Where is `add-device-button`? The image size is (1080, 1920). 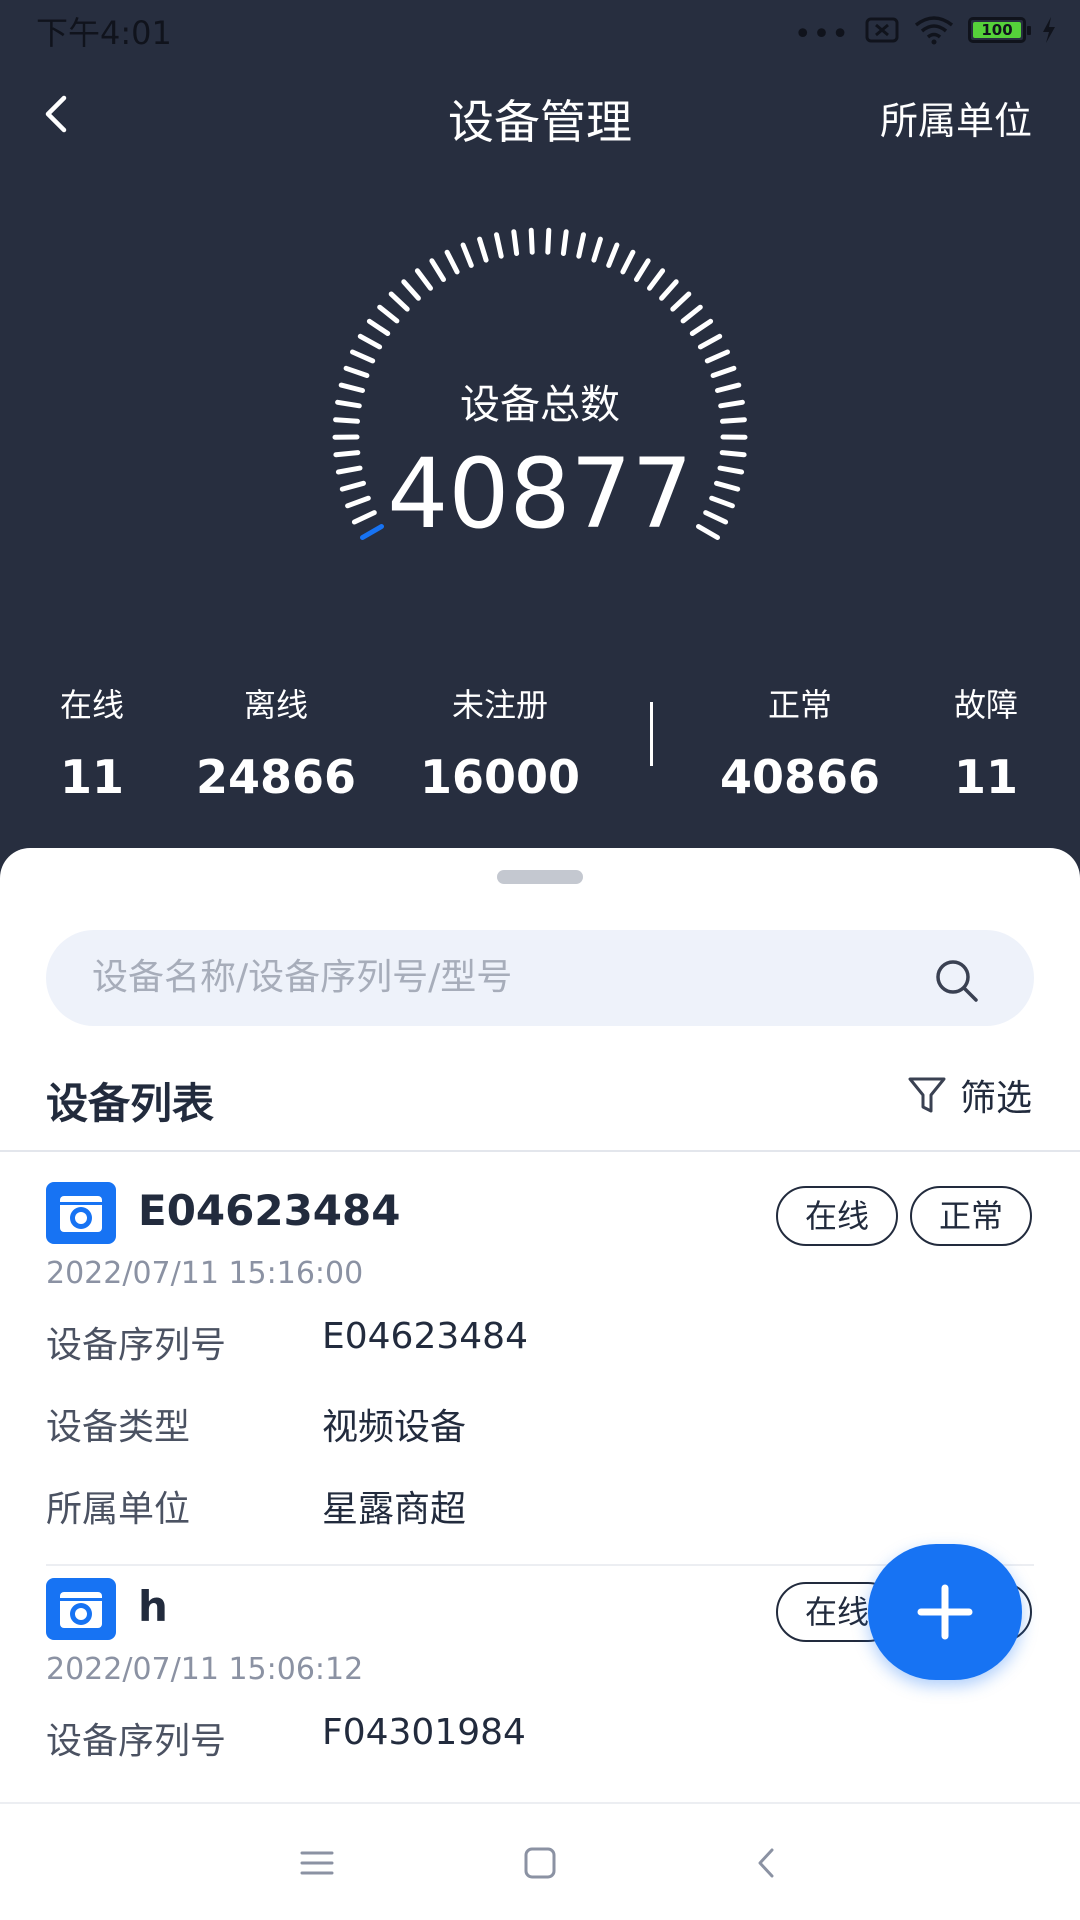
add-device-button is located at coordinates (945, 1612).